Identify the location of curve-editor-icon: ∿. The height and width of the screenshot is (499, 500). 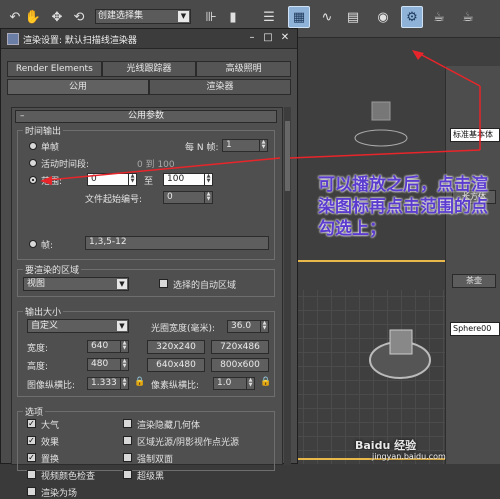
(327, 17).